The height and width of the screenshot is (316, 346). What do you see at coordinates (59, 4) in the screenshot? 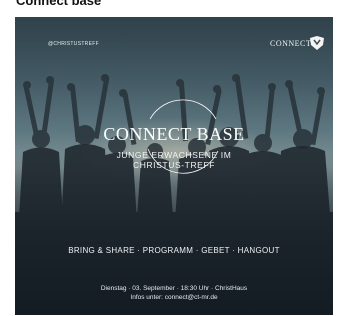
I see `page-title: Connect base` at bounding box center [59, 4].